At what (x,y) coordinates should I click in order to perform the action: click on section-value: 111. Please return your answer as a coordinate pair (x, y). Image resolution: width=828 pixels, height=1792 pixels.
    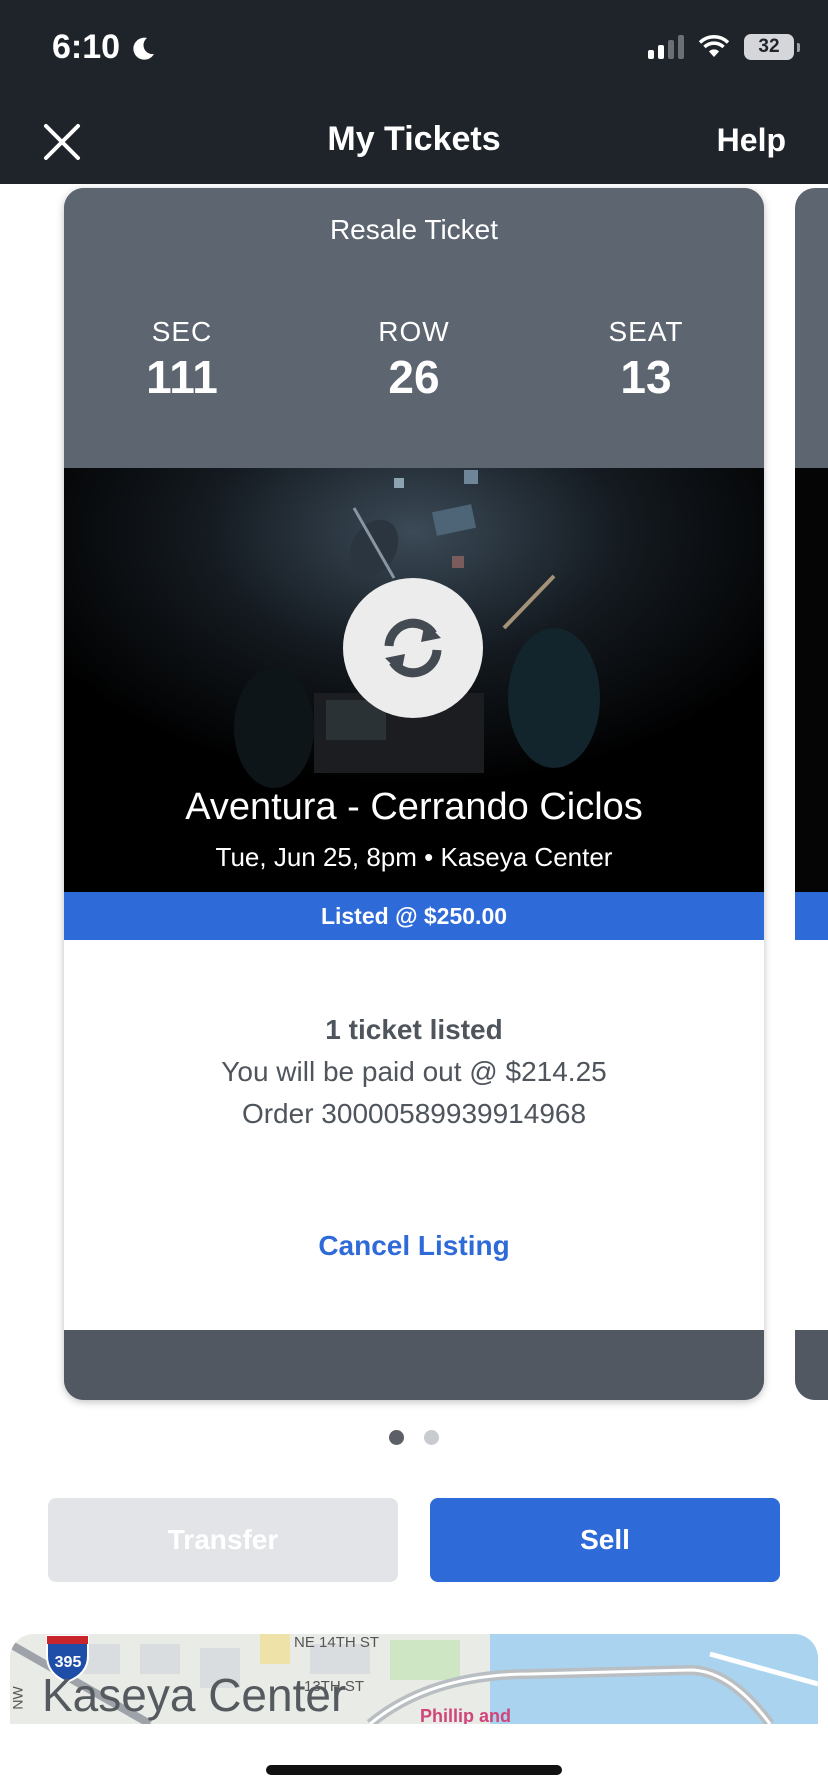
    Looking at the image, I should click on (182, 377).